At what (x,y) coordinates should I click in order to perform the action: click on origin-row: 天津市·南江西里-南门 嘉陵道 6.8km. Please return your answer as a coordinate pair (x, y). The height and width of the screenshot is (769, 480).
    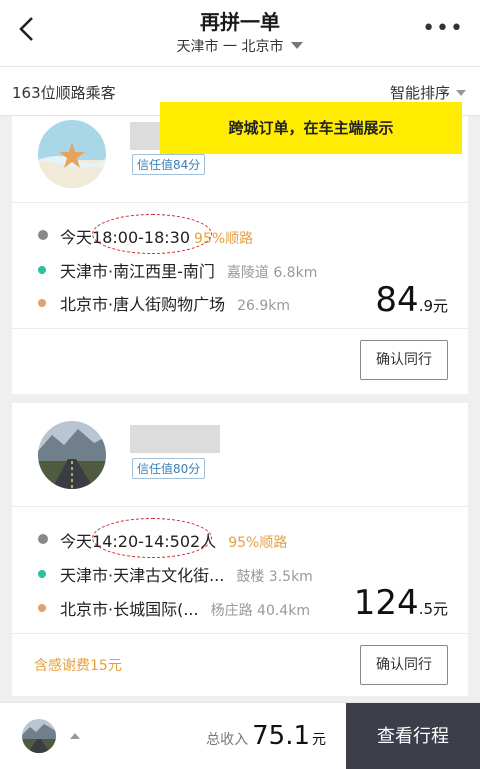
    Looking at the image, I should click on (177, 270).